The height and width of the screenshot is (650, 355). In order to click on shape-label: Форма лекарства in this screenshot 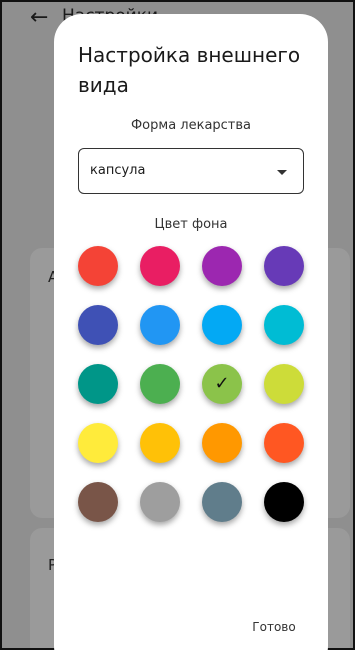, I will do `click(191, 125)`.